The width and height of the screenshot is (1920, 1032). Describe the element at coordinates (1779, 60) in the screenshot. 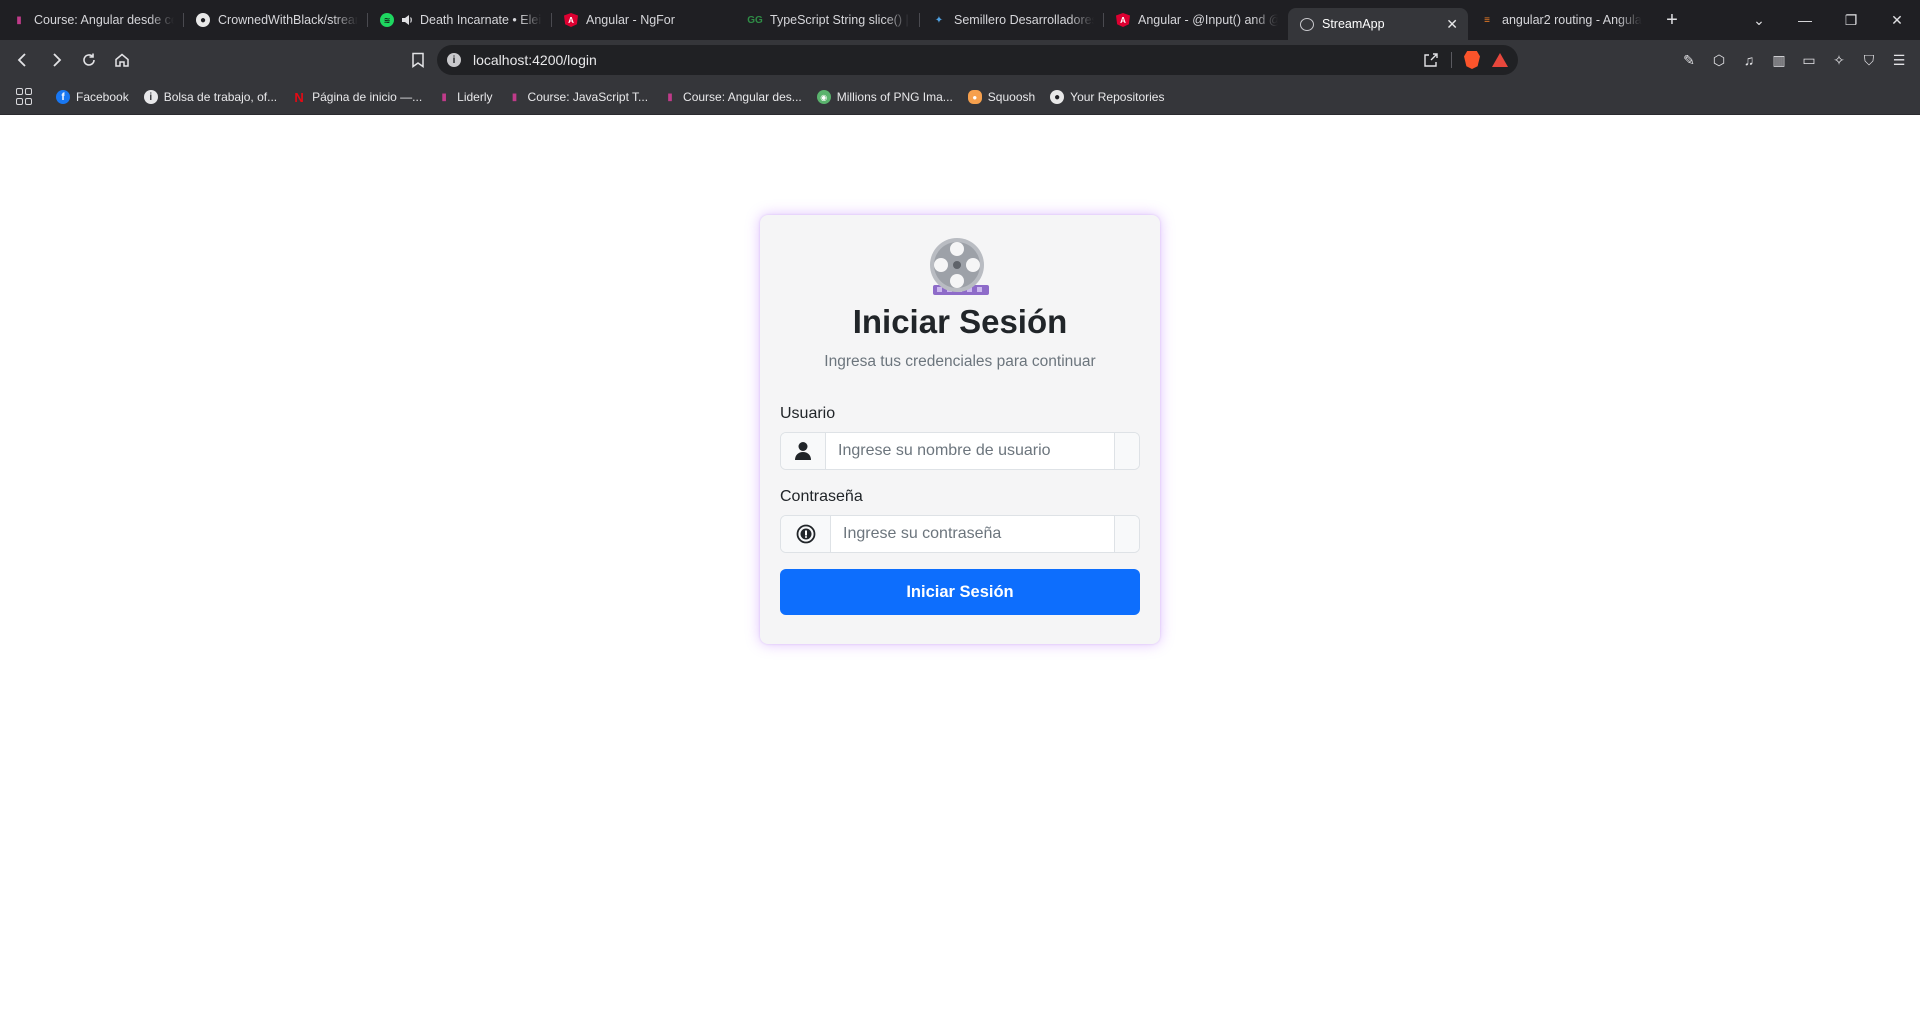

I see `sidebar-icon: ▥` at that location.